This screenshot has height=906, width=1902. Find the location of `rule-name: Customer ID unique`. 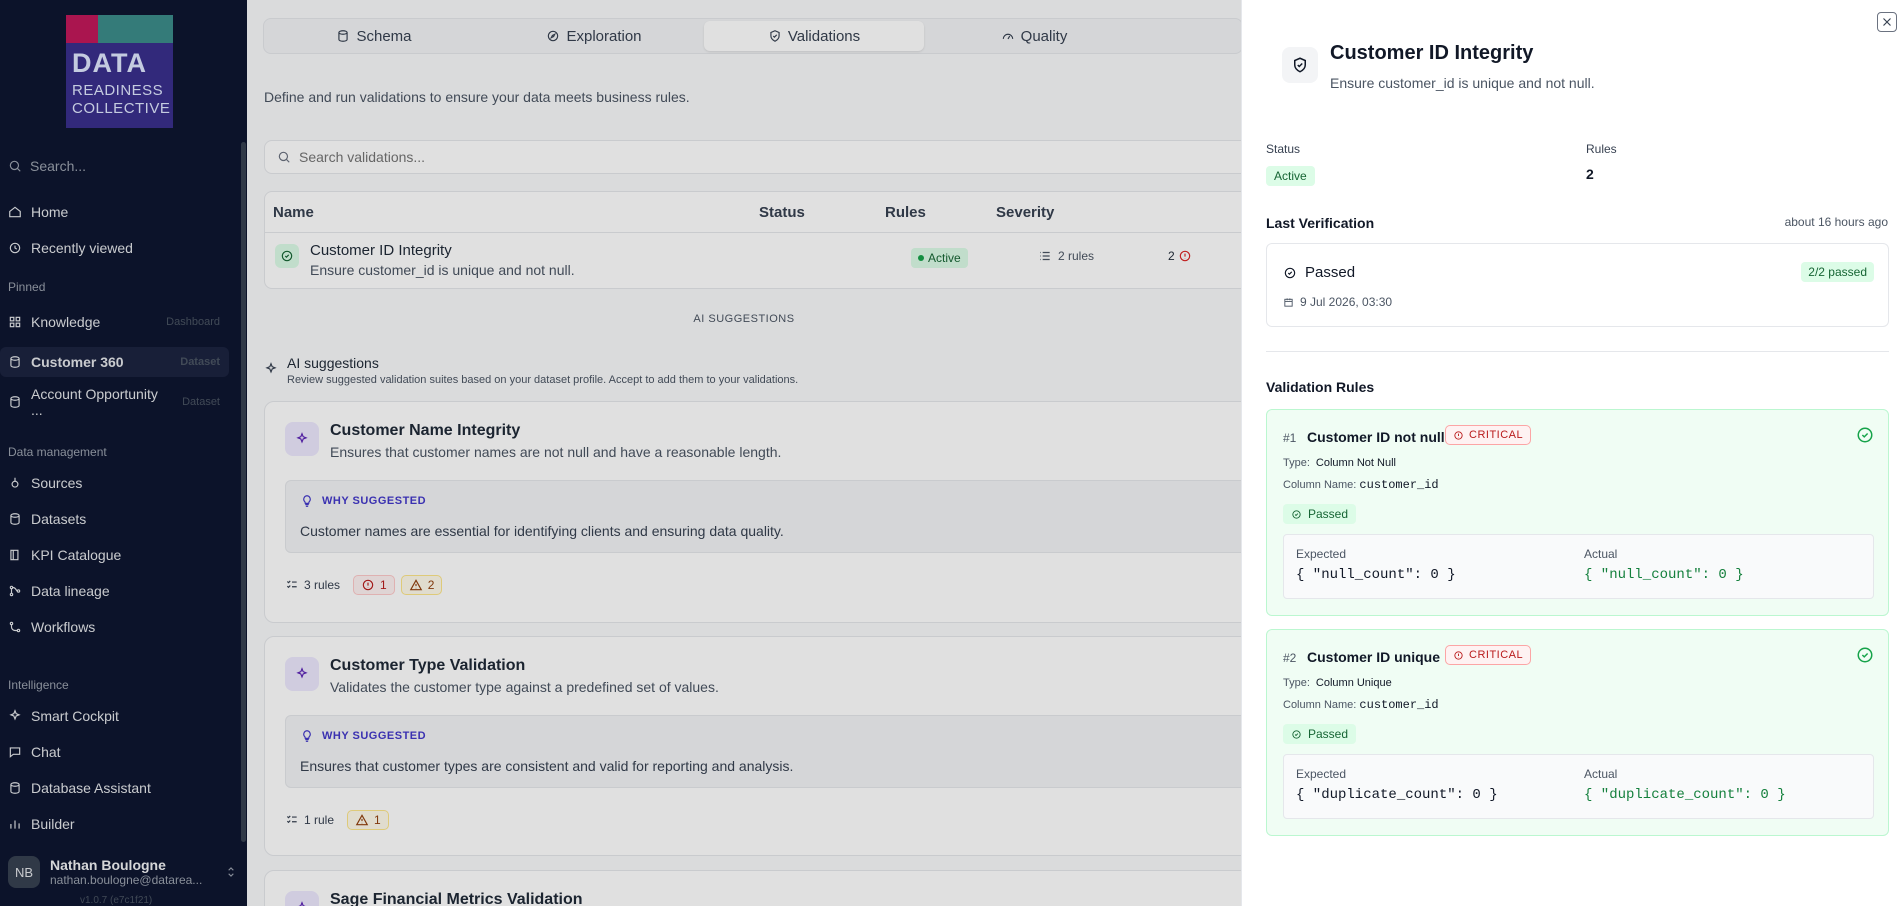

rule-name: Customer ID unique is located at coordinates (1374, 657).